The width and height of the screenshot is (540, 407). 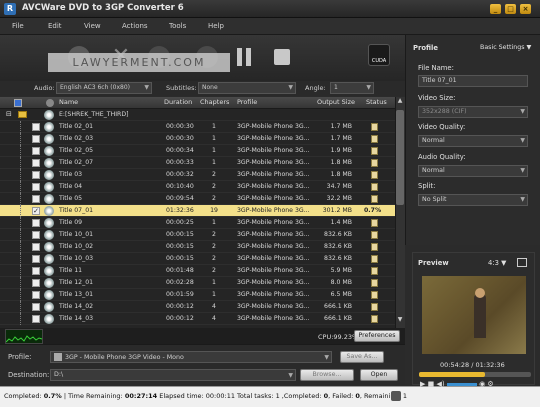 I want to click on settings-icon: ⚙, so click(x=490, y=384).